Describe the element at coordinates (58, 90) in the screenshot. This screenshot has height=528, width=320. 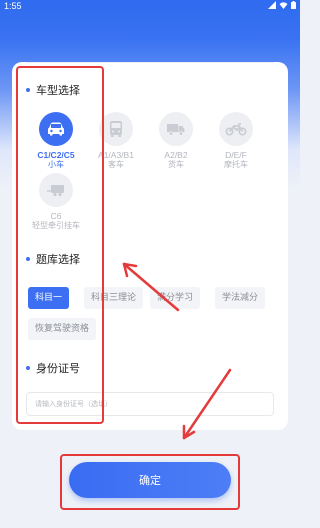
I see `vehicle-type-title: 车型选择` at that location.